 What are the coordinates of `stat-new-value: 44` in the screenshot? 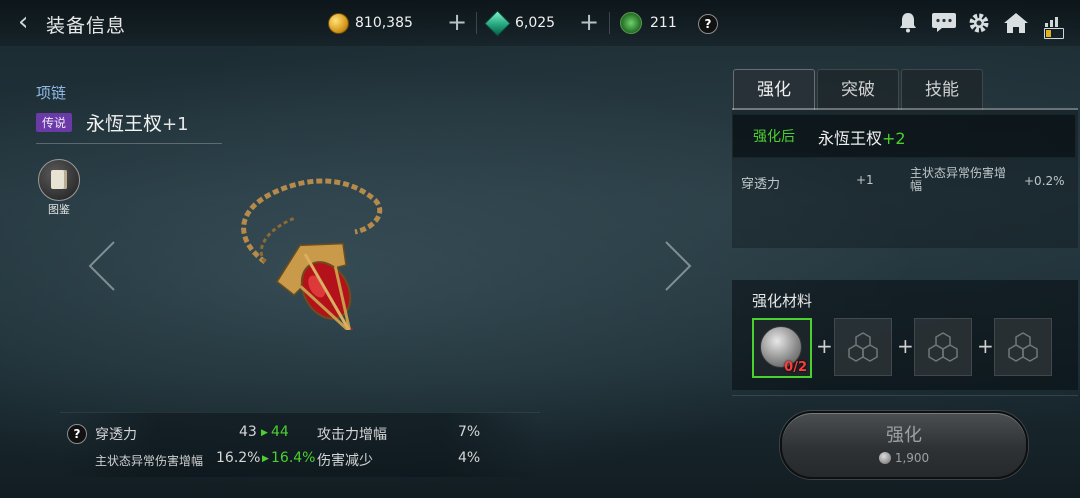 It's located at (280, 432).